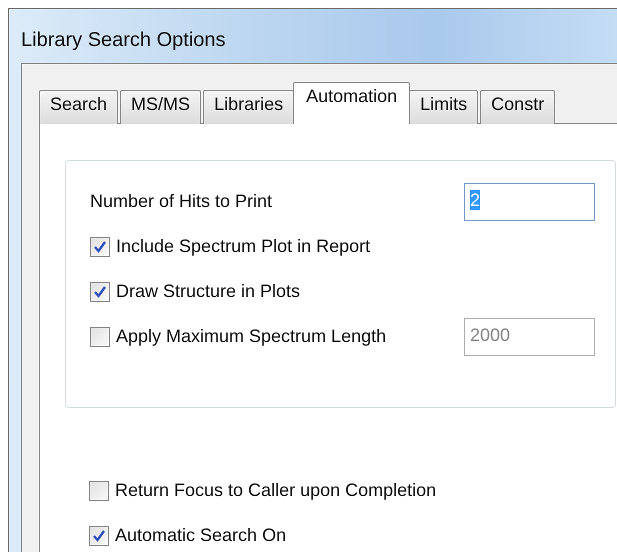 This screenshot has height=552, width=617. I want to click on tab: MS/MS, so click(161, 107).